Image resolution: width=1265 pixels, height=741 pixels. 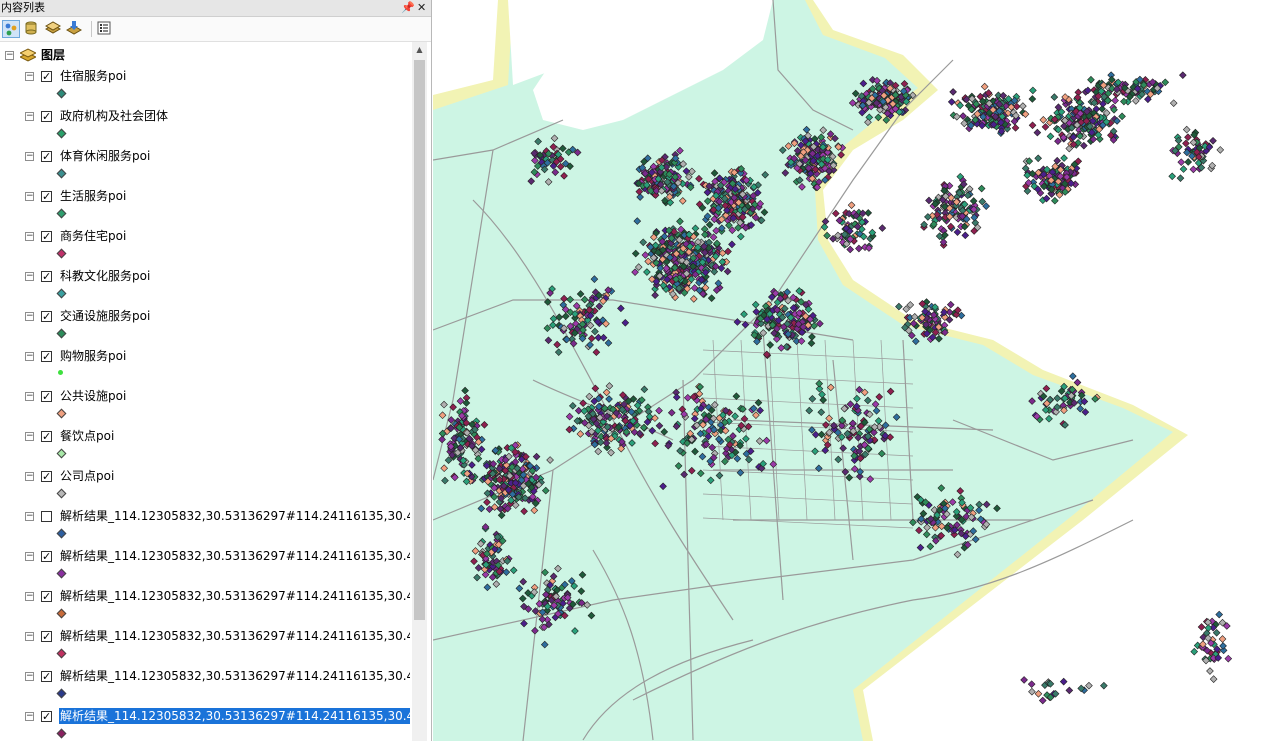 What do you see at coordinates (114, 116) in the screenshot?
I see `layer-name: 政府机构及社会团体` at bounding box center [114, 116].